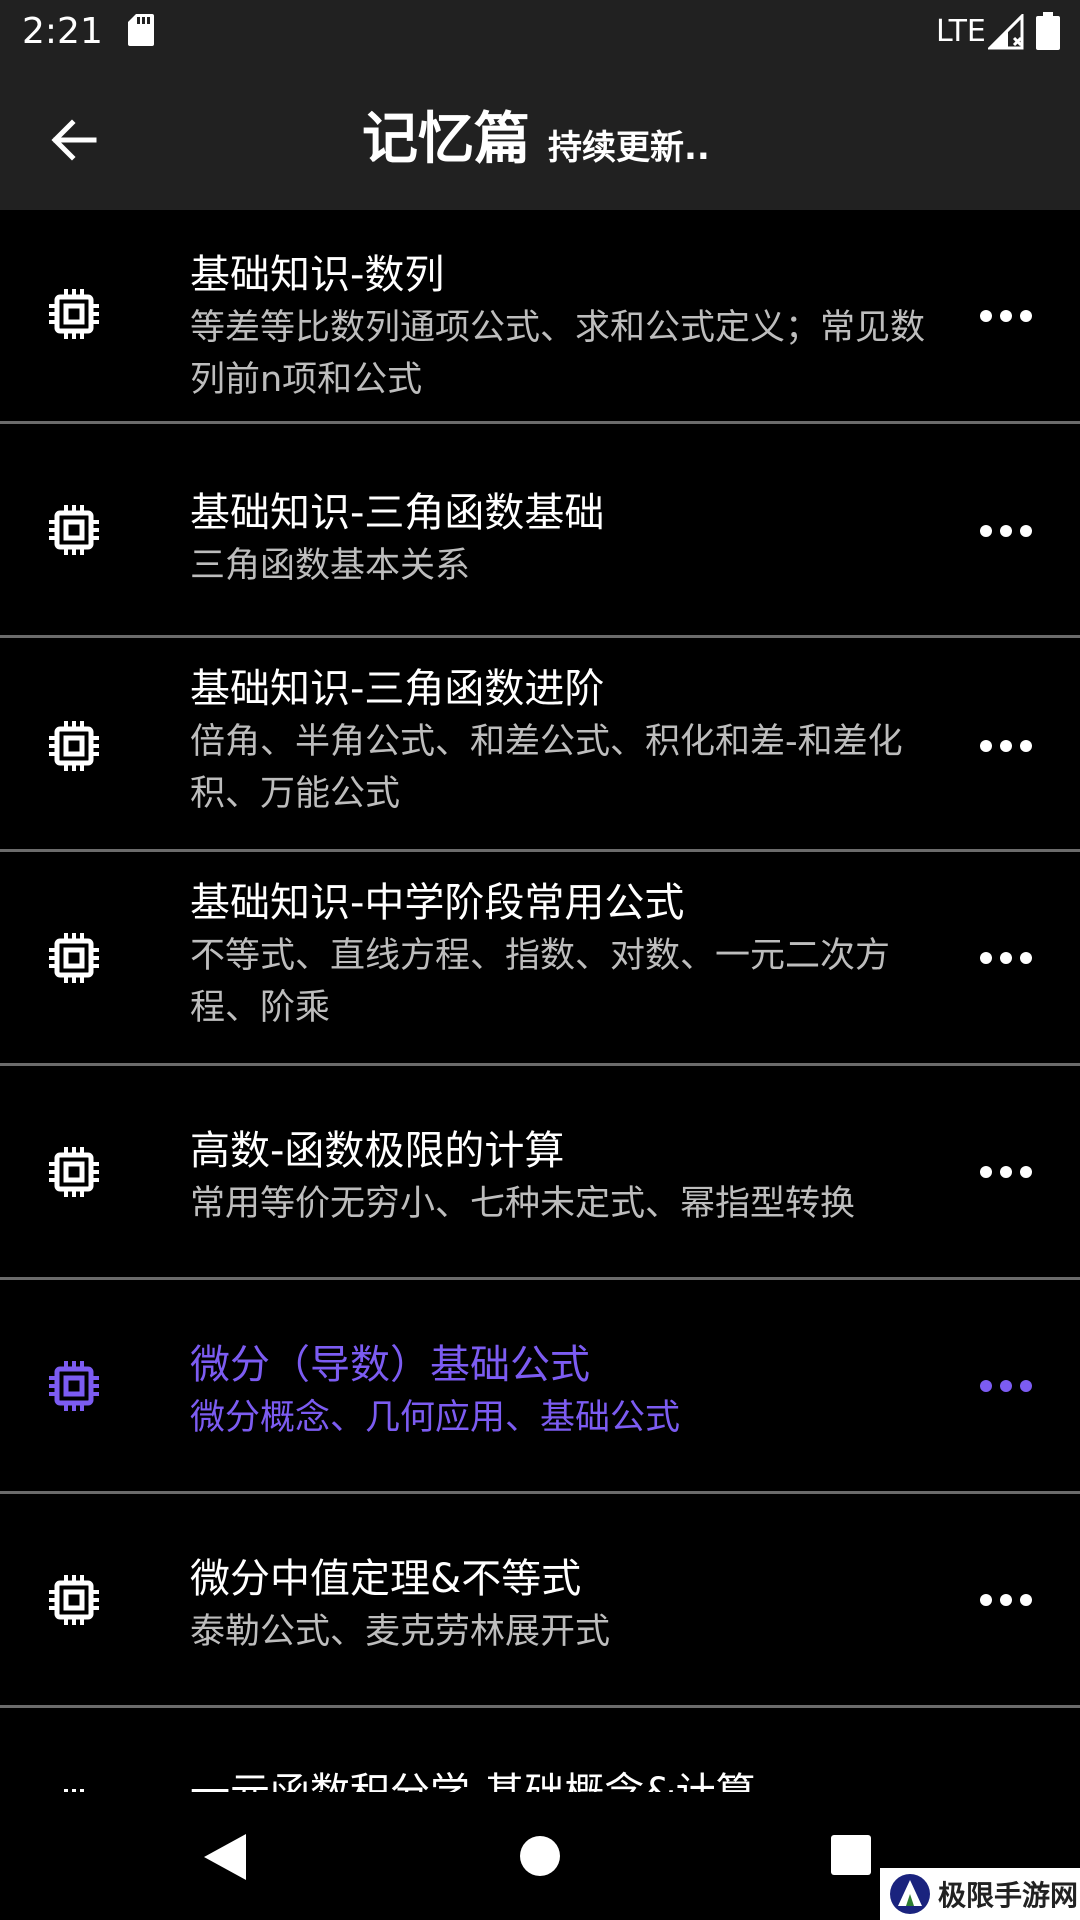 The image size is (1080, 1920). Describe the element at coordinates (225, 1857) in the screenshot. I see `nav-back-button` at that location.